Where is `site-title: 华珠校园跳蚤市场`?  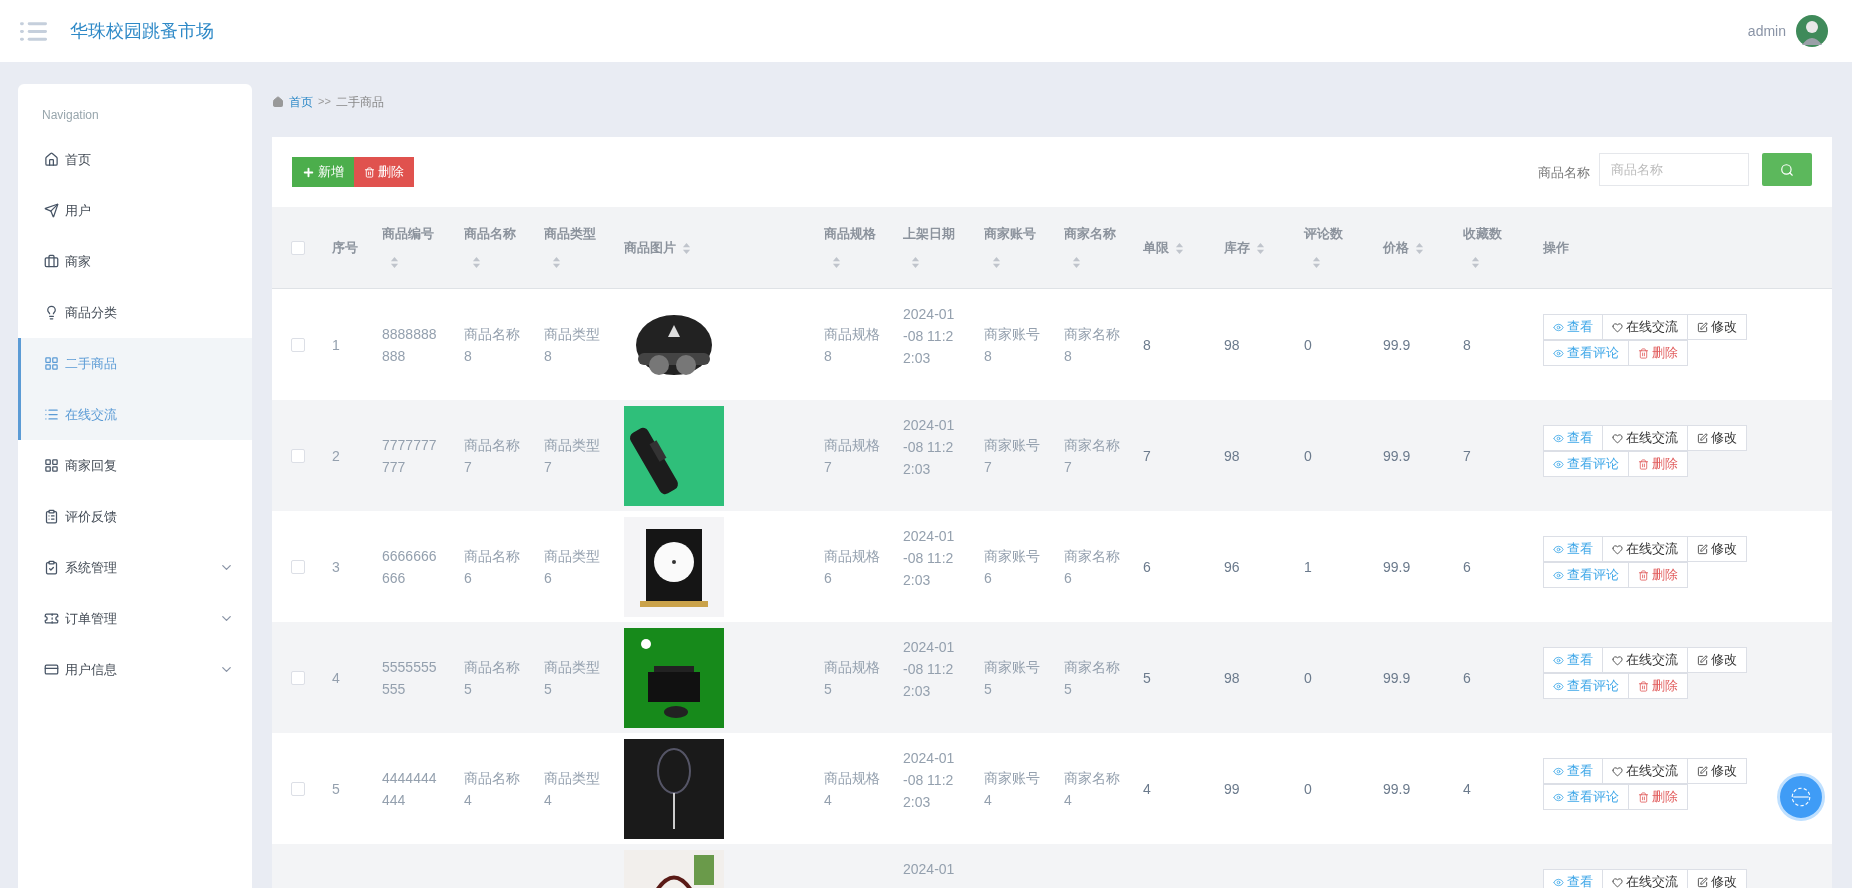 site-title: 华珠校园跳蚤市场 is located at coordinates (142, 31).